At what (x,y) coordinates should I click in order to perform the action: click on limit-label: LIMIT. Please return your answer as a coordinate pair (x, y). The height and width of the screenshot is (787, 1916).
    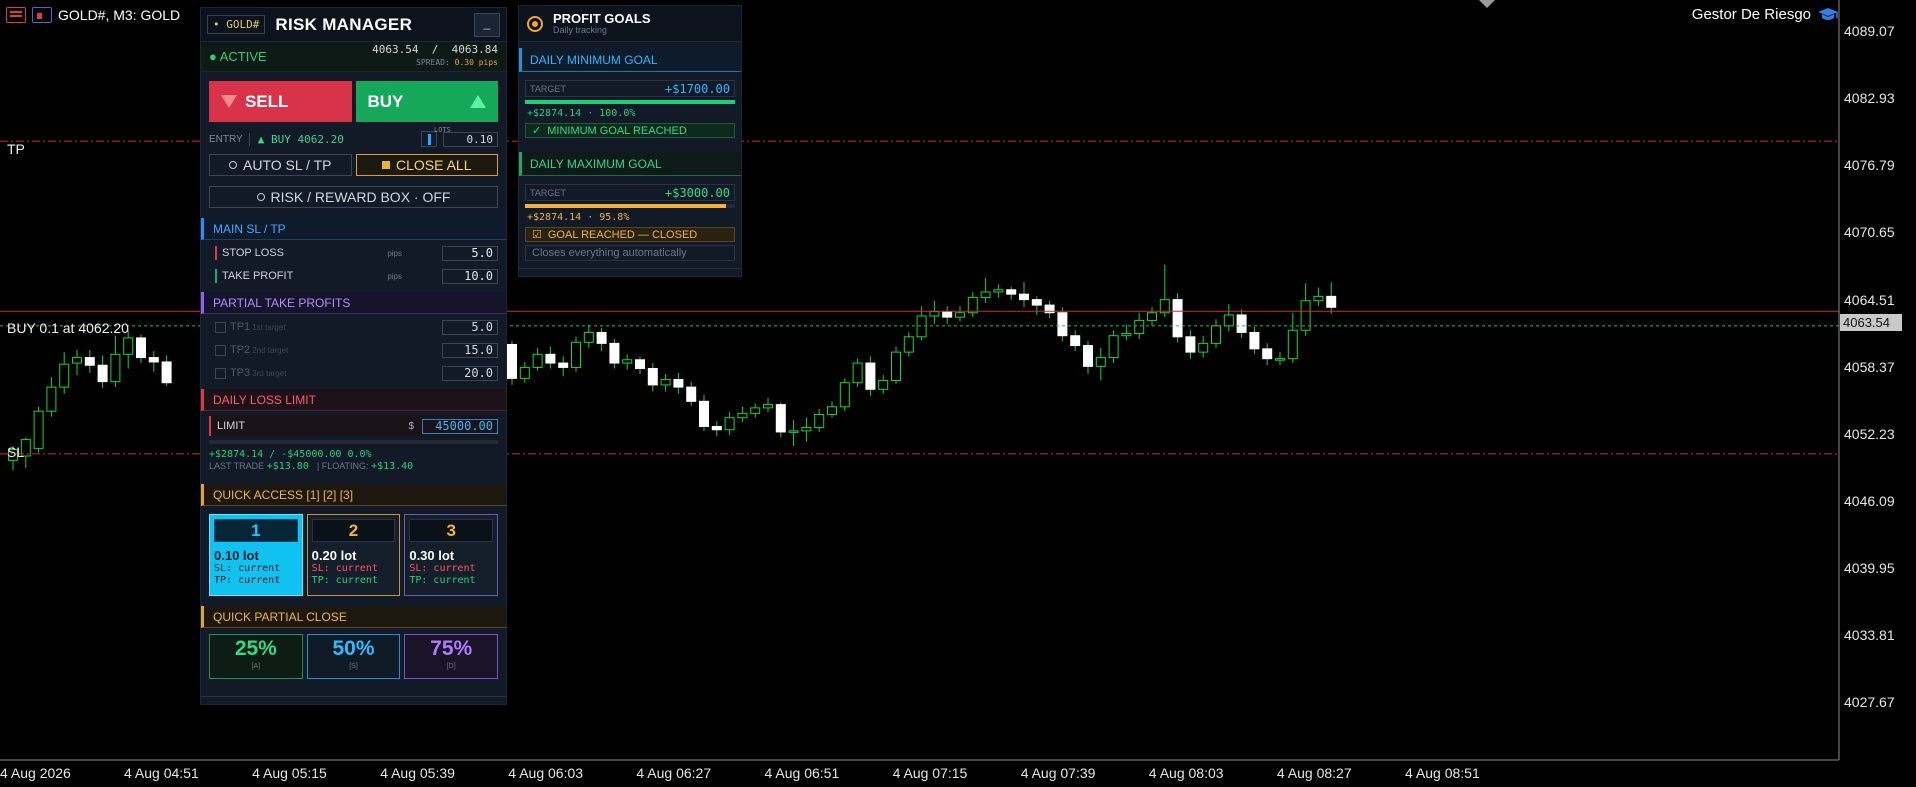
    Looking at the image, I should click on (231, 426).